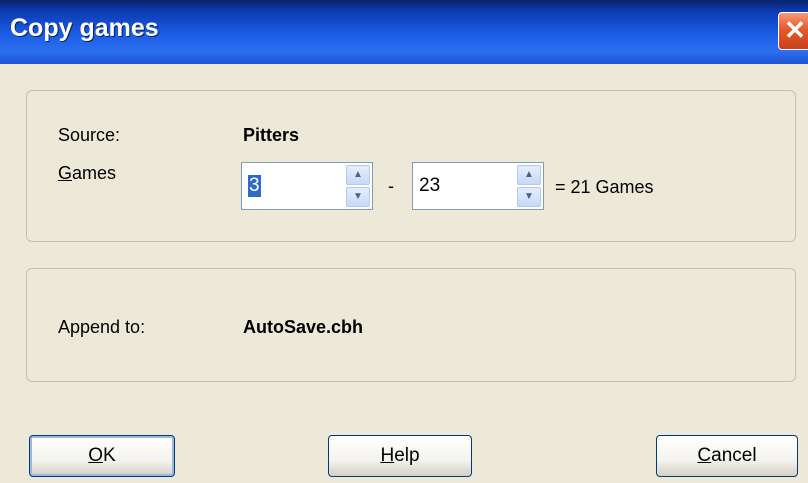 The width and height of the screenshot is (808, 483). I want to click on title-bar: Copy games ✕, so click(404, 32).